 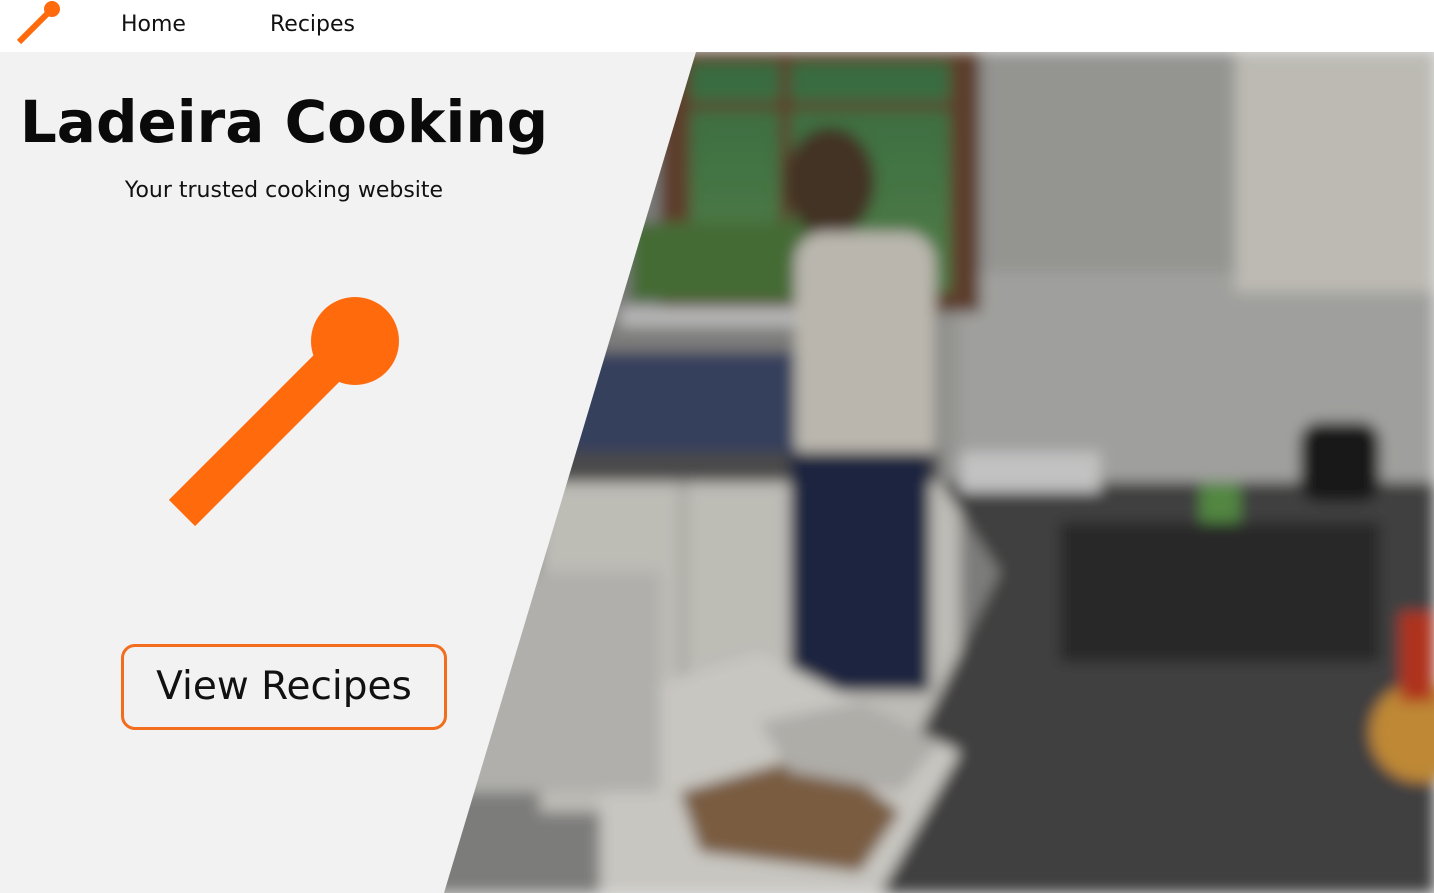 I want to click on nav-link-recipes: Recipes, so click(x=312, y=25).